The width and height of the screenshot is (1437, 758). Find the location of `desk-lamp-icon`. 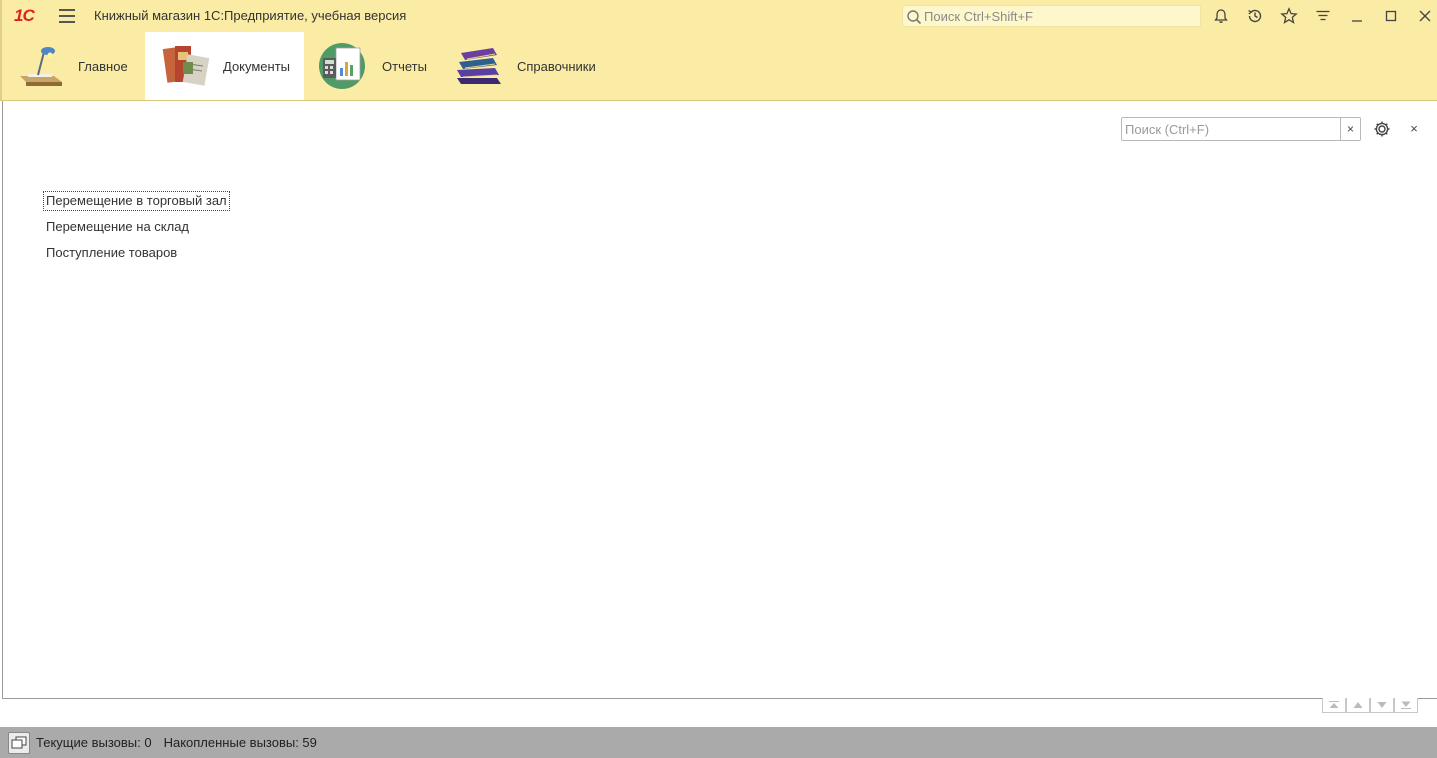

desk-lamp-icon is located at coordinates (41, 66).